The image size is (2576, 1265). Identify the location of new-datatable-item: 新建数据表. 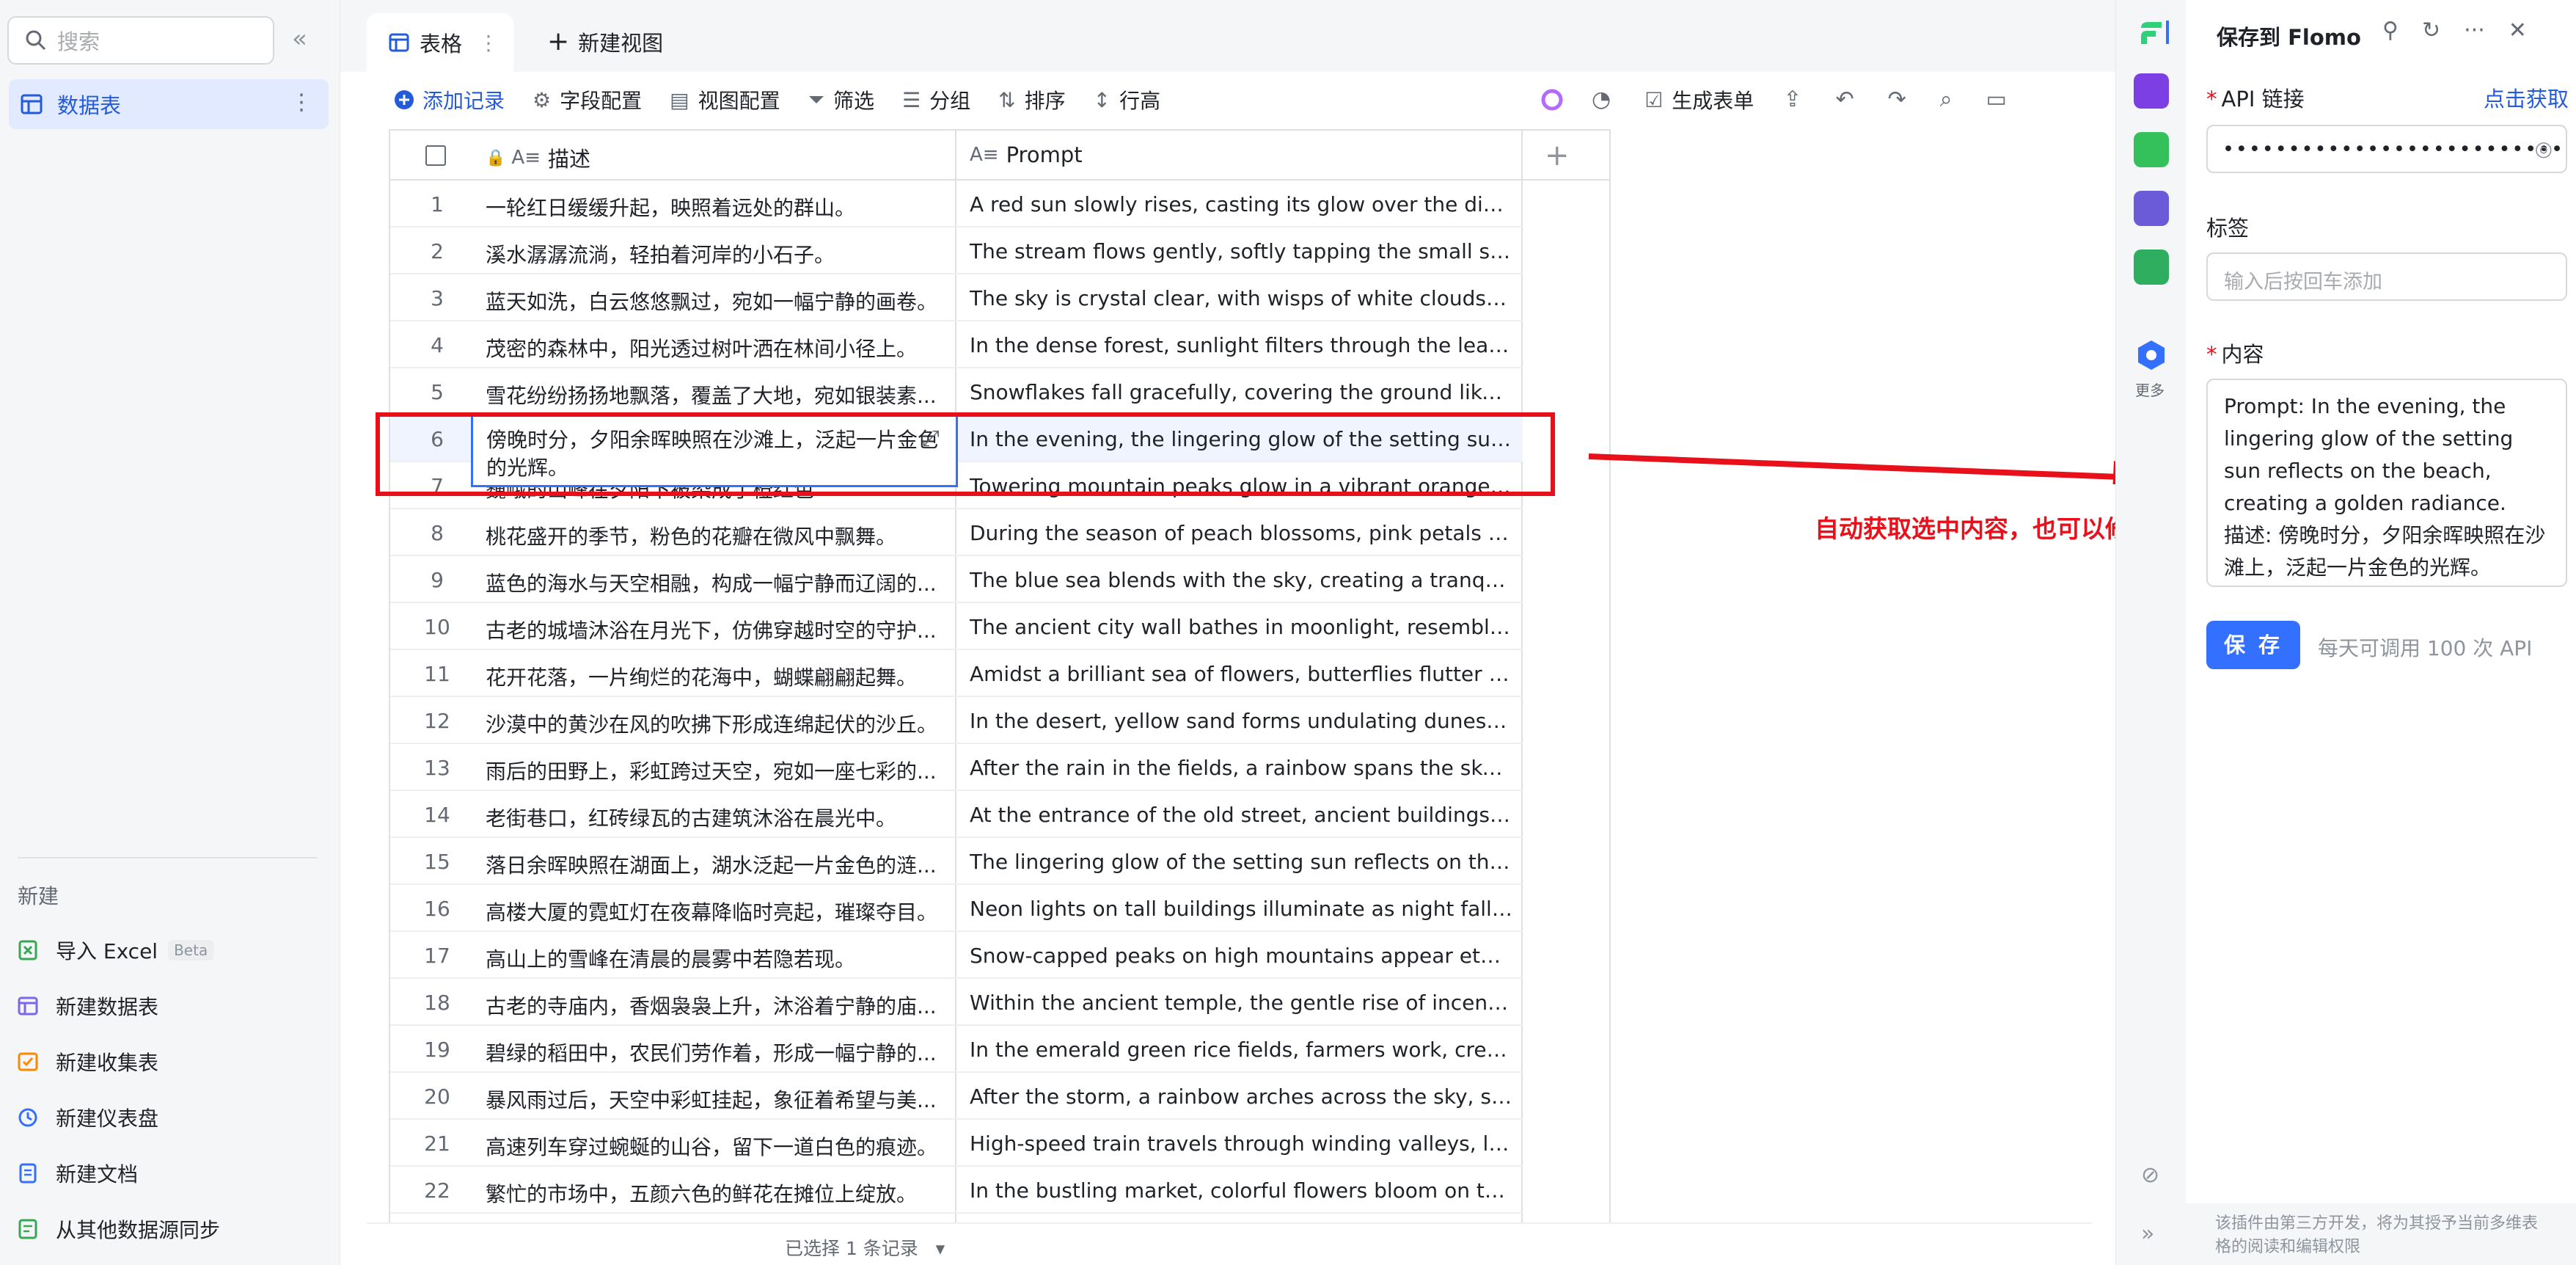
(88, 1006).